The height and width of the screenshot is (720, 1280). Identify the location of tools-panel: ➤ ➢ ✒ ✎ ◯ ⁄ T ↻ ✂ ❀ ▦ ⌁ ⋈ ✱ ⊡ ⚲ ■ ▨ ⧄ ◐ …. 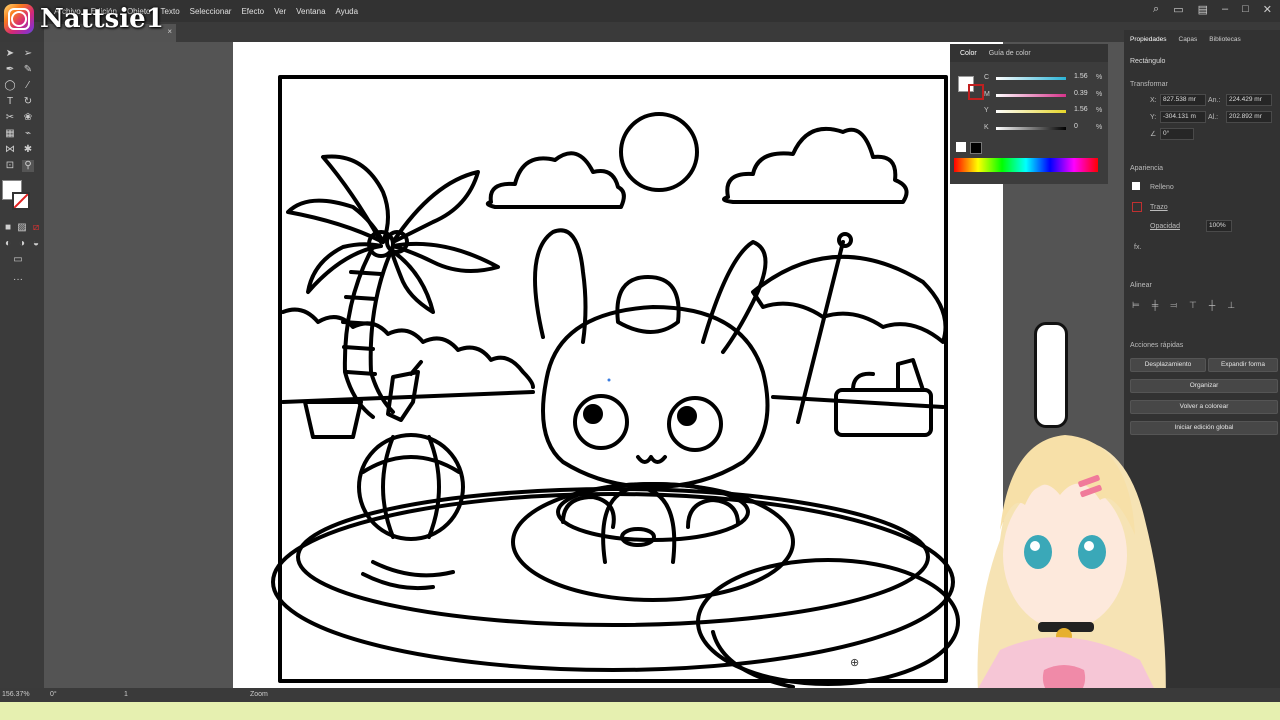
(22, 365).